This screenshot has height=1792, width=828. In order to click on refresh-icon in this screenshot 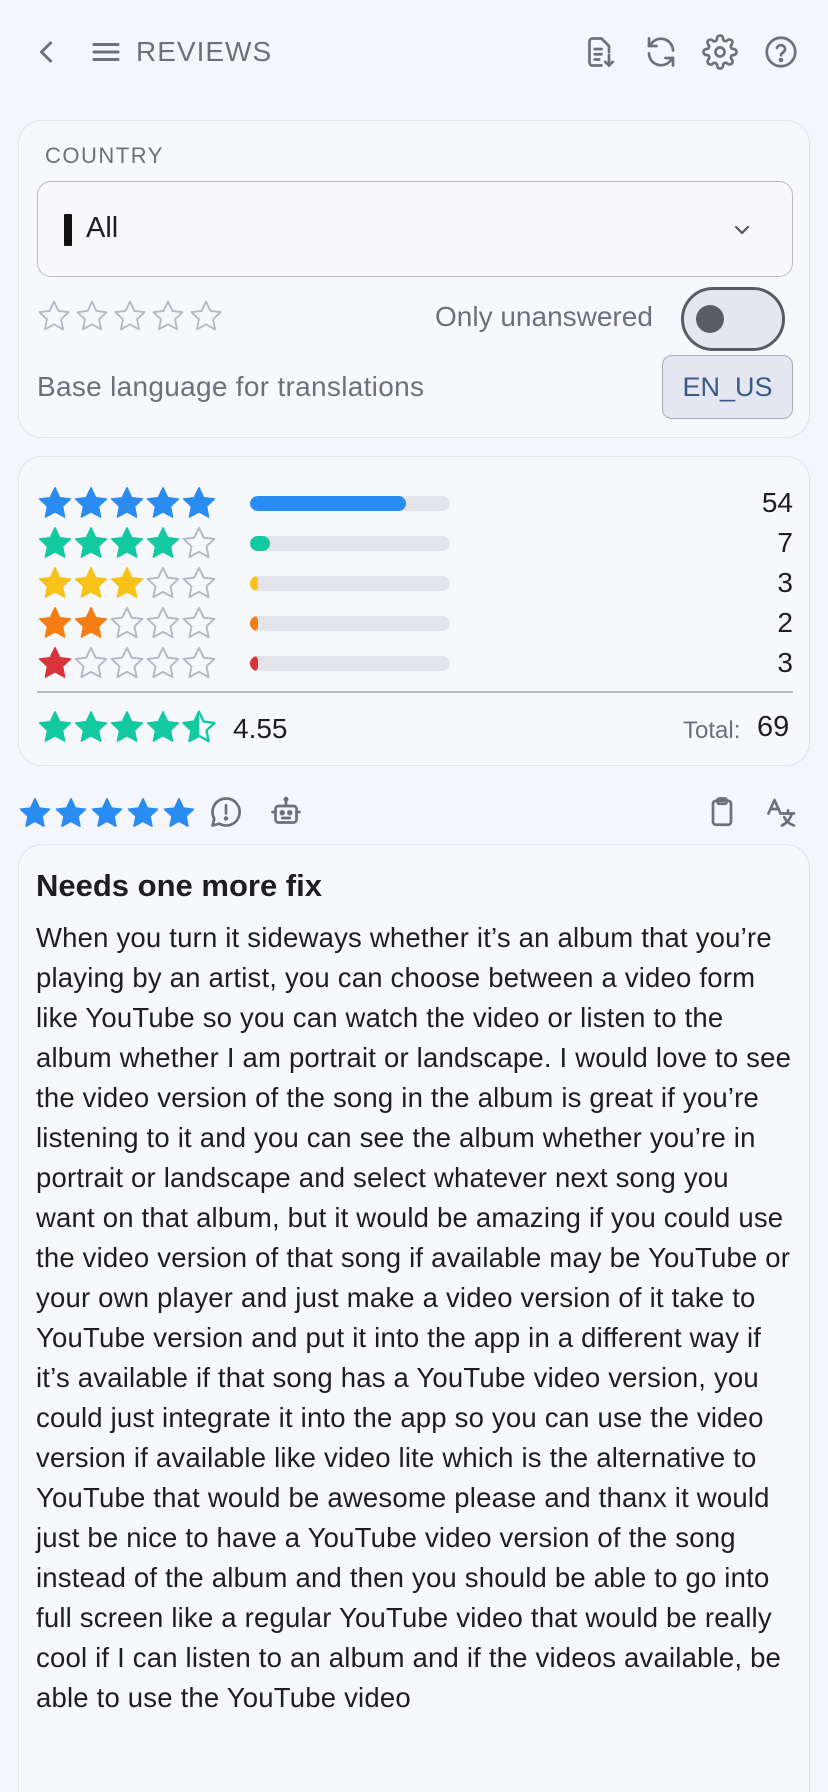, I will do `click(661, 52)`.